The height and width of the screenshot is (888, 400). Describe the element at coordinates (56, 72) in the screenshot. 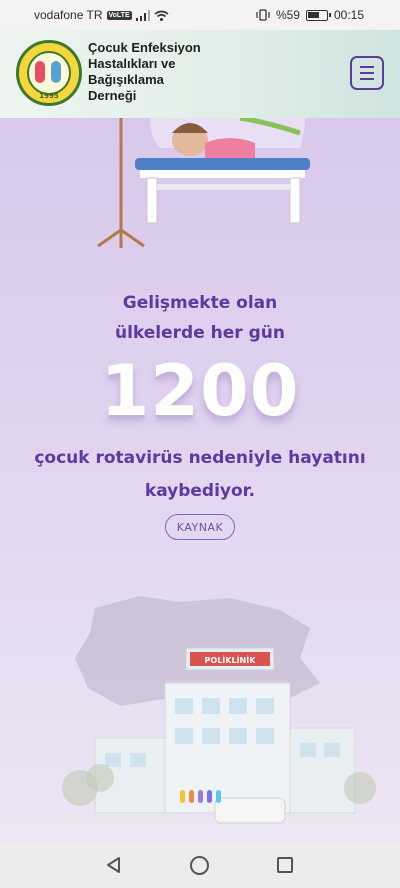

I see `logo-boy-figure` at that location.